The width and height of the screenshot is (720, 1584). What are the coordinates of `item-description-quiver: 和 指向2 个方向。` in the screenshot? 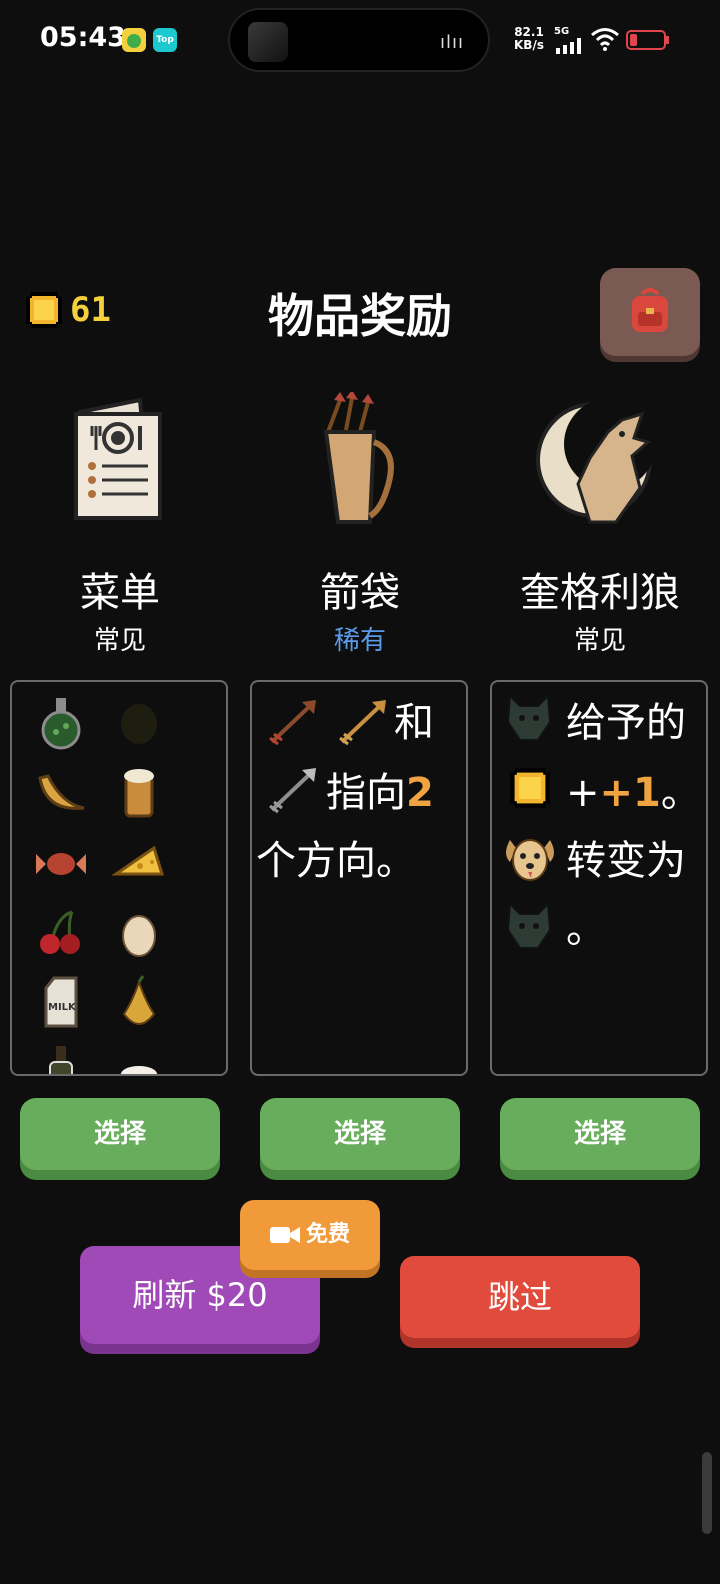 It's located at (359, 878).